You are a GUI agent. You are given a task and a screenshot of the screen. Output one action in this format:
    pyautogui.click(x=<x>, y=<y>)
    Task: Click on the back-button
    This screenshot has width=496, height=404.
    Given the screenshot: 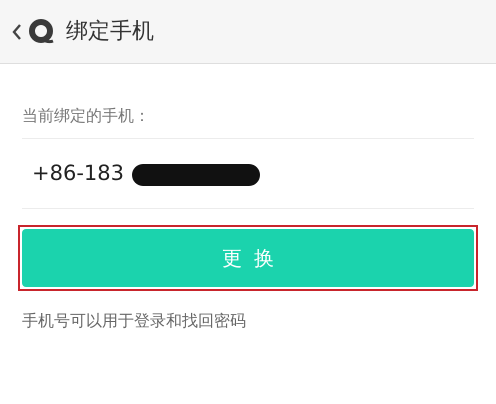 What is the action you would take?
    pyautogui.click(x=33, y=31)
    